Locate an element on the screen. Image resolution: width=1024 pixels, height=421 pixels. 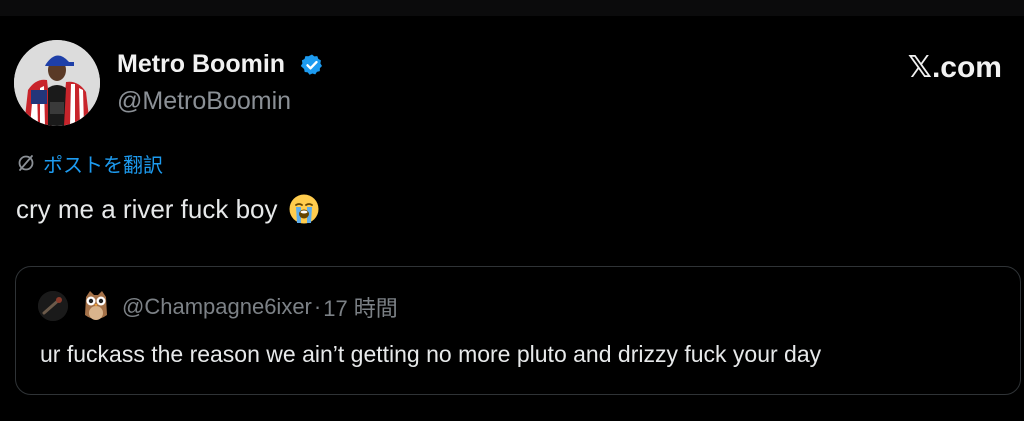
verified-badge-icon is located at coordinates (311, 64).